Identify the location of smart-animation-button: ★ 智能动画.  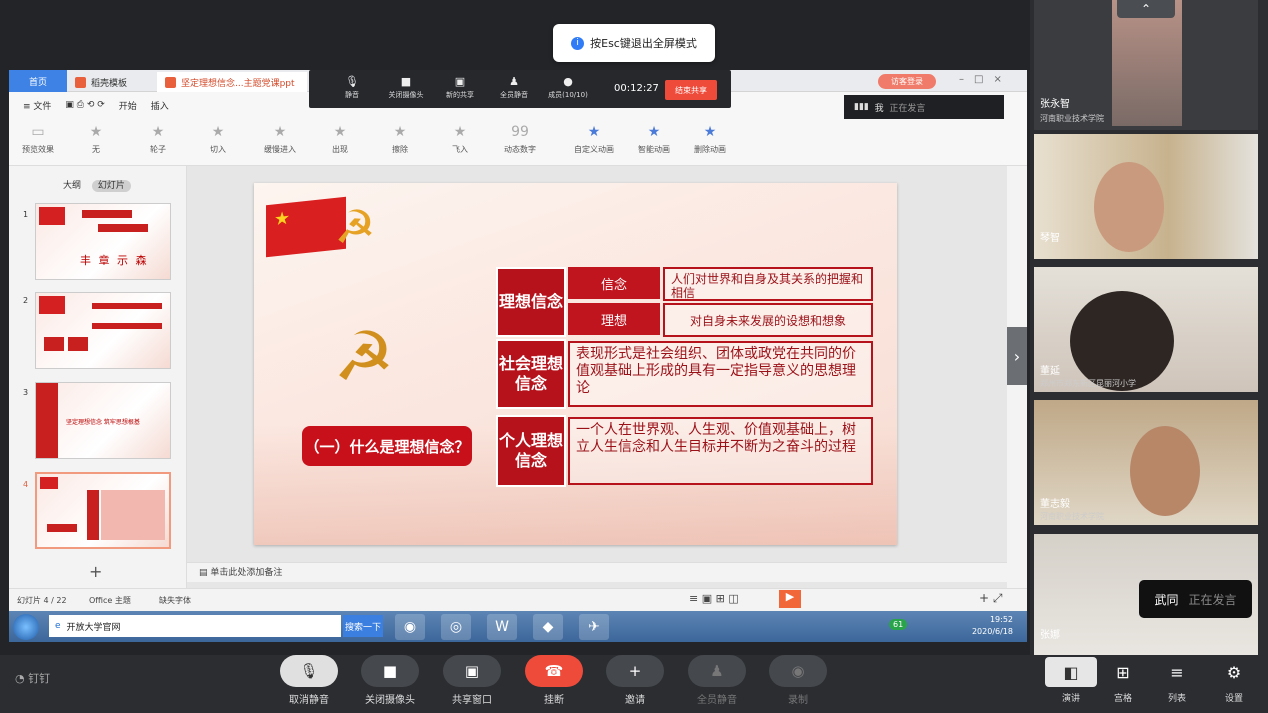
(654, 139).